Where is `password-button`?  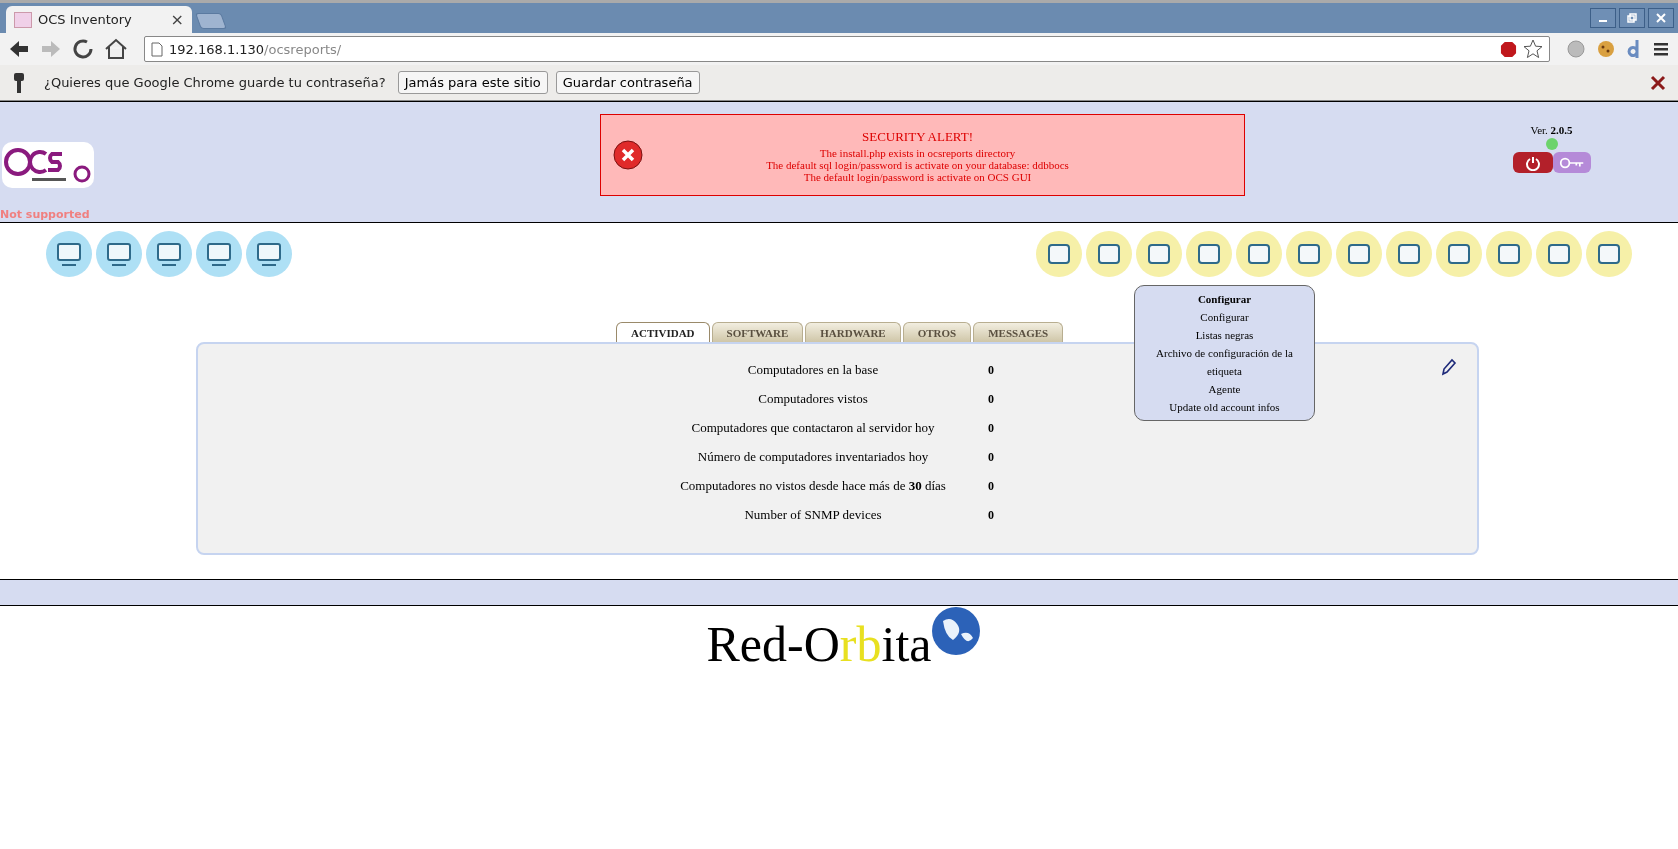
password-button is located at coordinates (1571, 162).